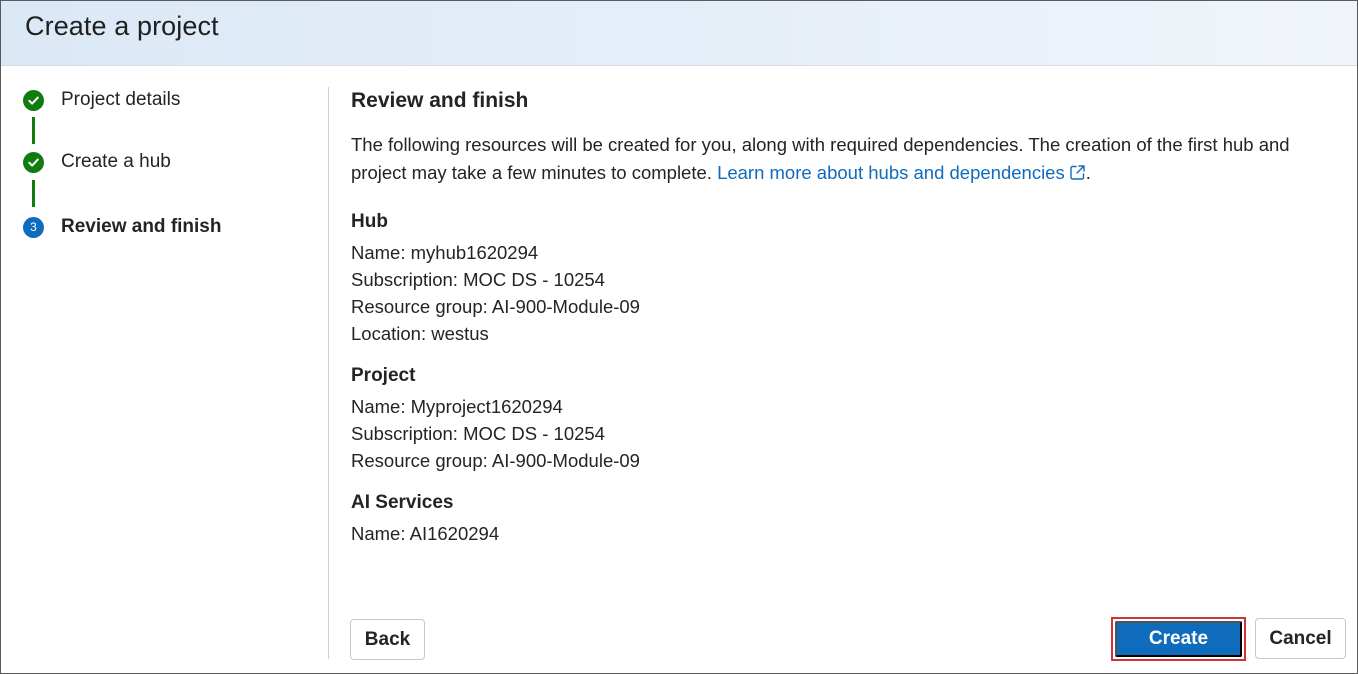 The width and height of the screenshot is (1358, 674). What do you see at coordinates (420, 333) in the screenshot?
I see `hub-location: Location: westus` at bounding box center [420, 333].